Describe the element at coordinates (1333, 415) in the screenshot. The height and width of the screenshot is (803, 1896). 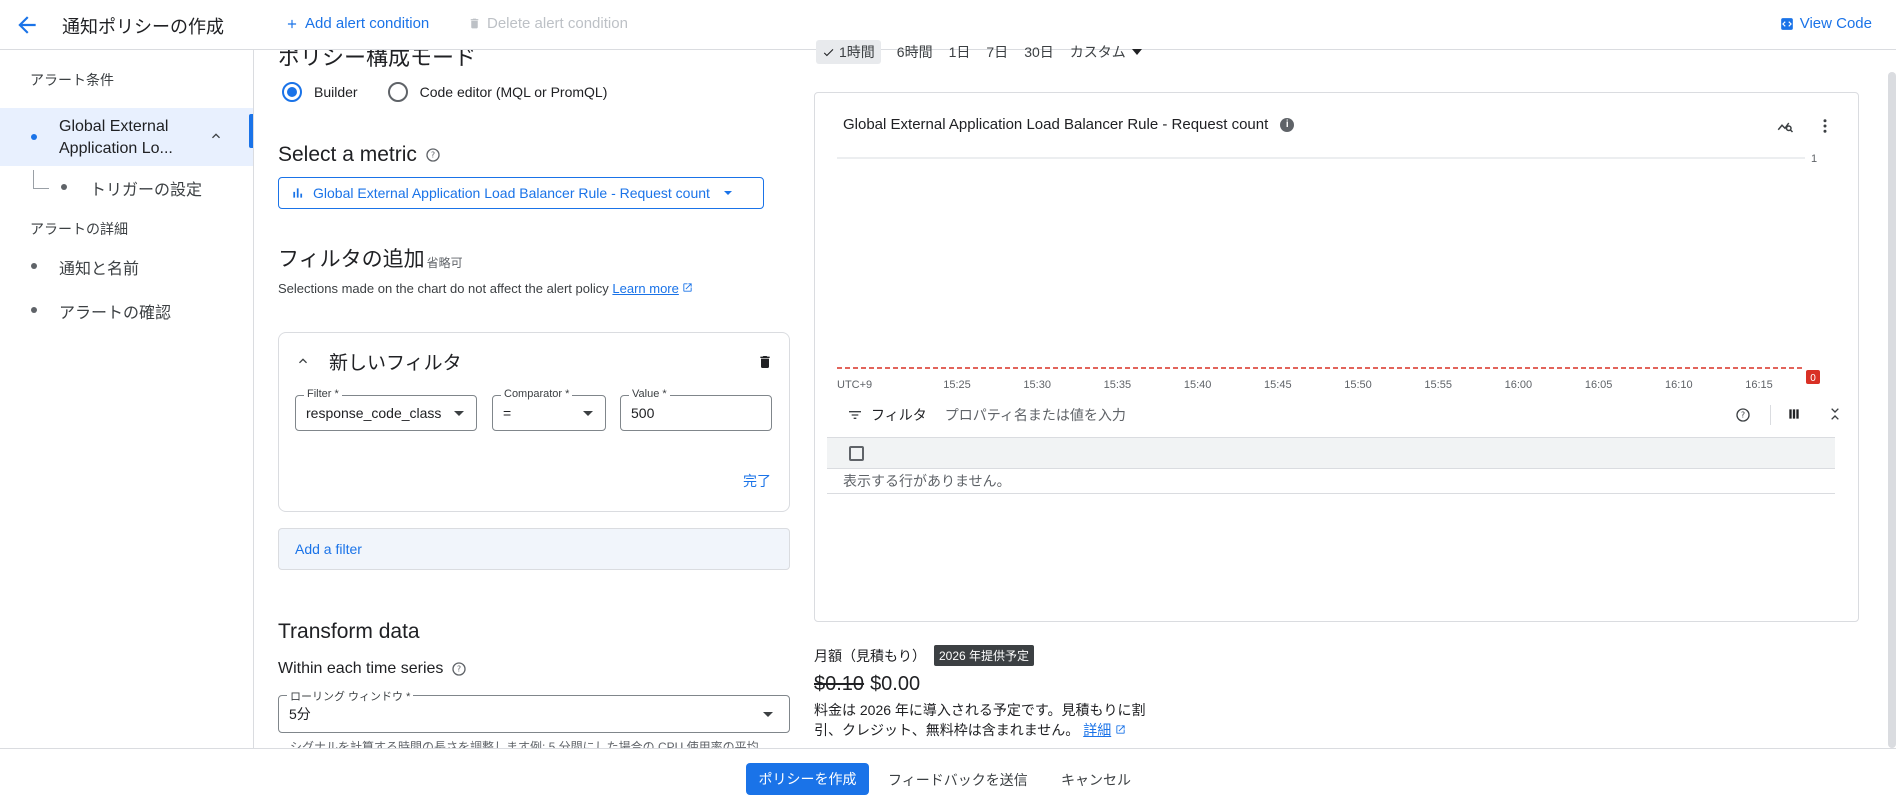
I see `table-filter-bar: フィルタ プロパティ名または値を入力 ?` at that location.